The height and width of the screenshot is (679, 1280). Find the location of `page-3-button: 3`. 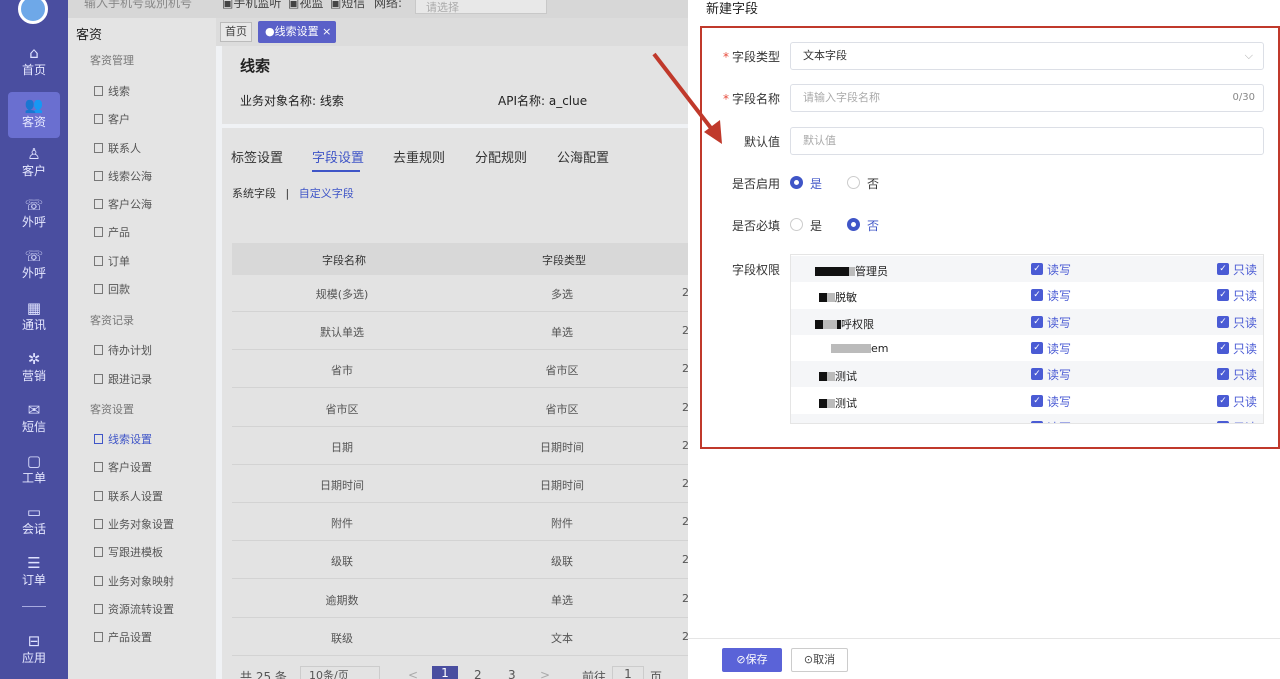

page-3-button: 3 is located at coordinates (512, 673).